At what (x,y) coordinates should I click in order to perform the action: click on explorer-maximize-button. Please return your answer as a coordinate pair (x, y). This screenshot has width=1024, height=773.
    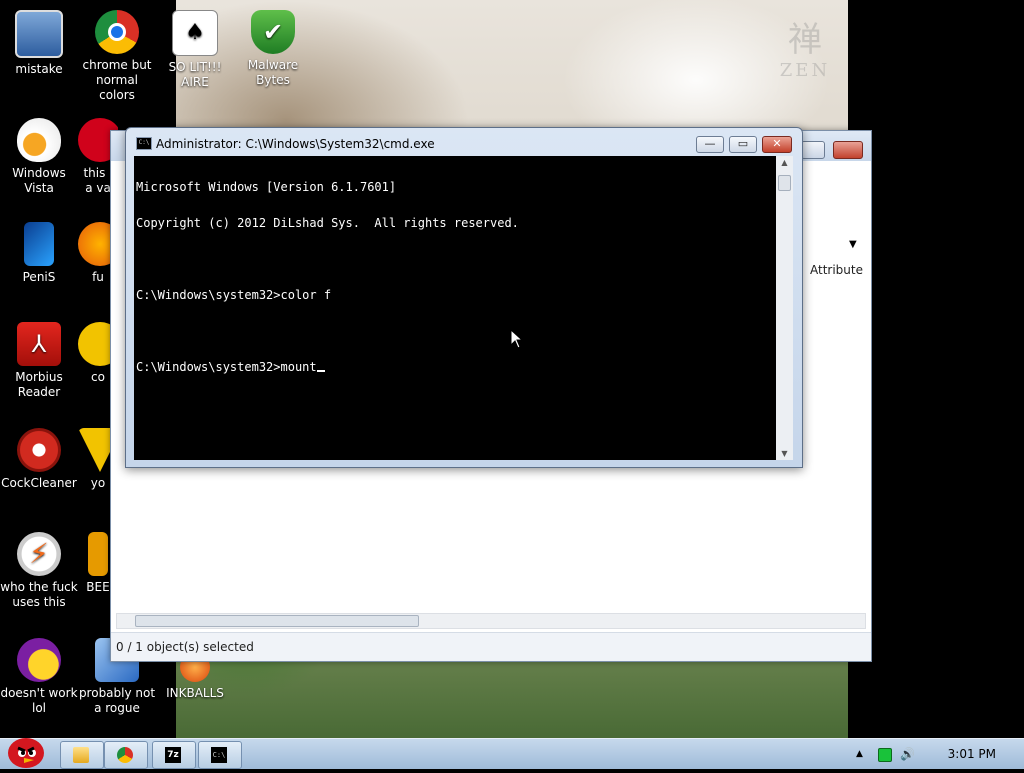
    Looking at the image, I should click on (813, 150).